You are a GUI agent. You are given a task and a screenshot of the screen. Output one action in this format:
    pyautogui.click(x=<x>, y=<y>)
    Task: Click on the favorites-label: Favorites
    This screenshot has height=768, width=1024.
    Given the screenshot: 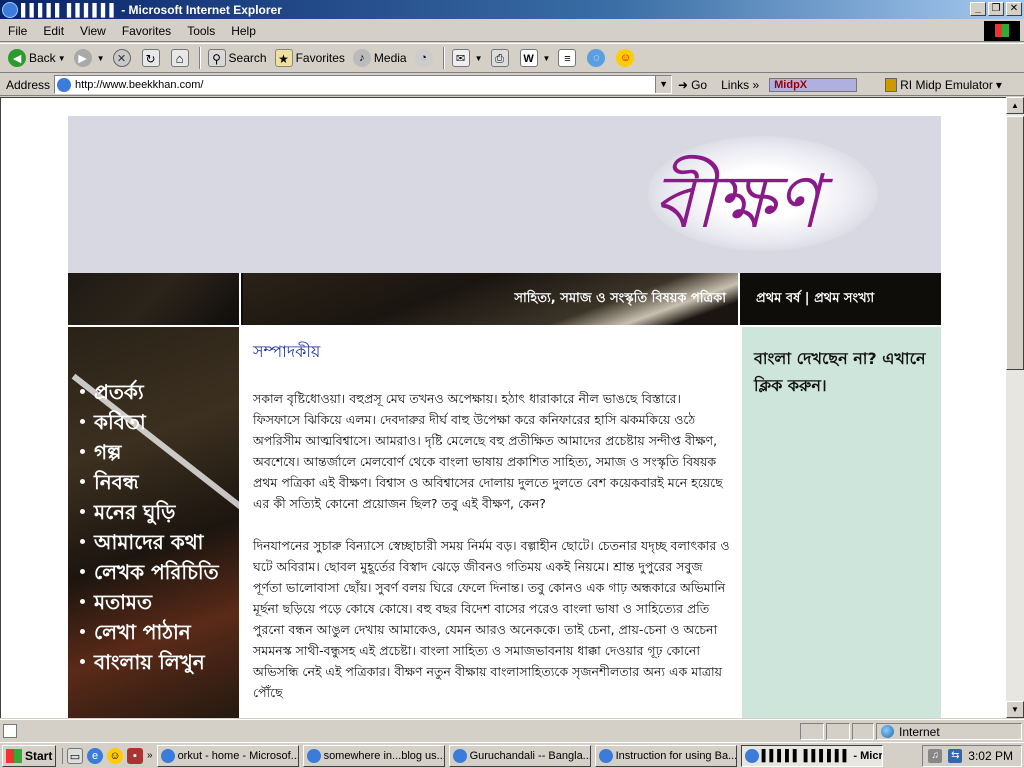 What is the action you would take?
    pyautogui.click(x=320, y=58)
    